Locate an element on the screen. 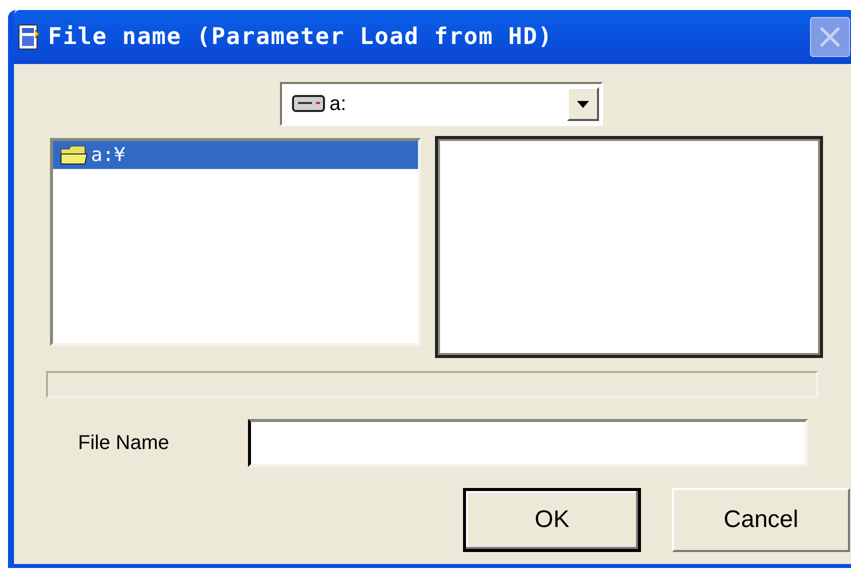  dropdown-button is located at coordinates (582, 104).